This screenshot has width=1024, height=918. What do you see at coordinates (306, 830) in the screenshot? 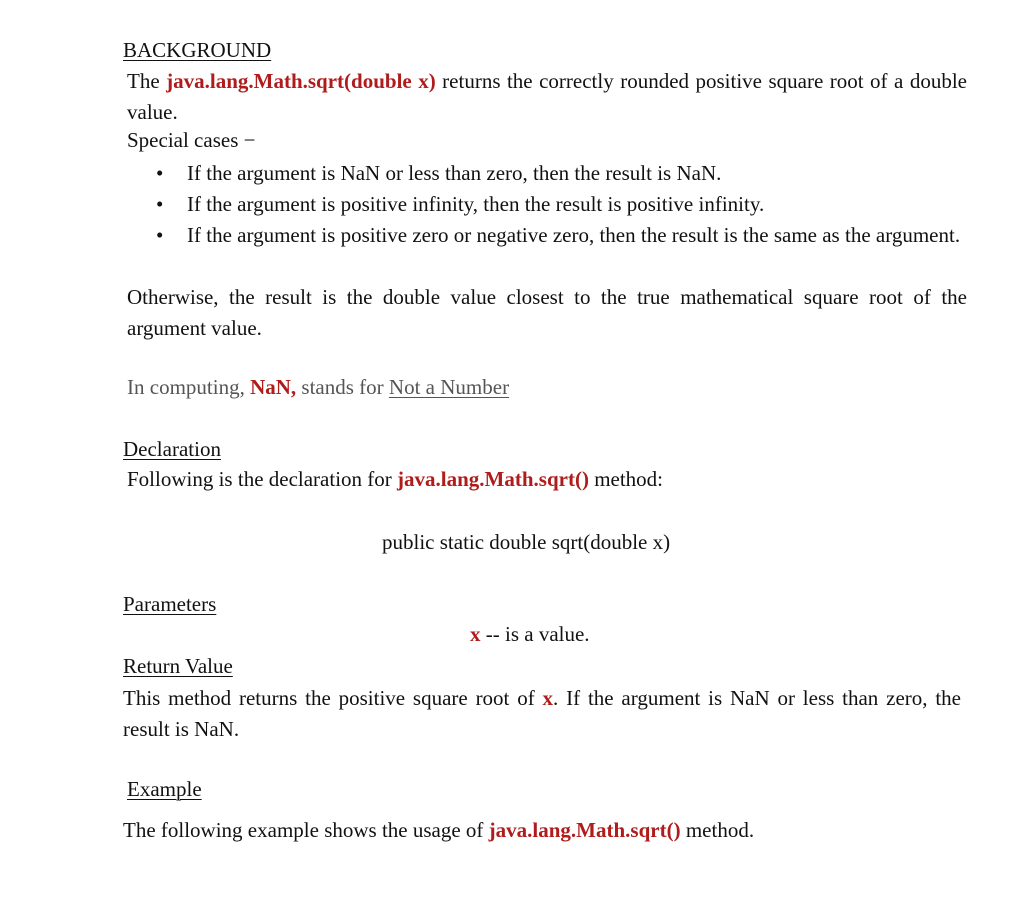
I see `example-prefix: The following example shows the usage of` at bounding box center [306, 830].